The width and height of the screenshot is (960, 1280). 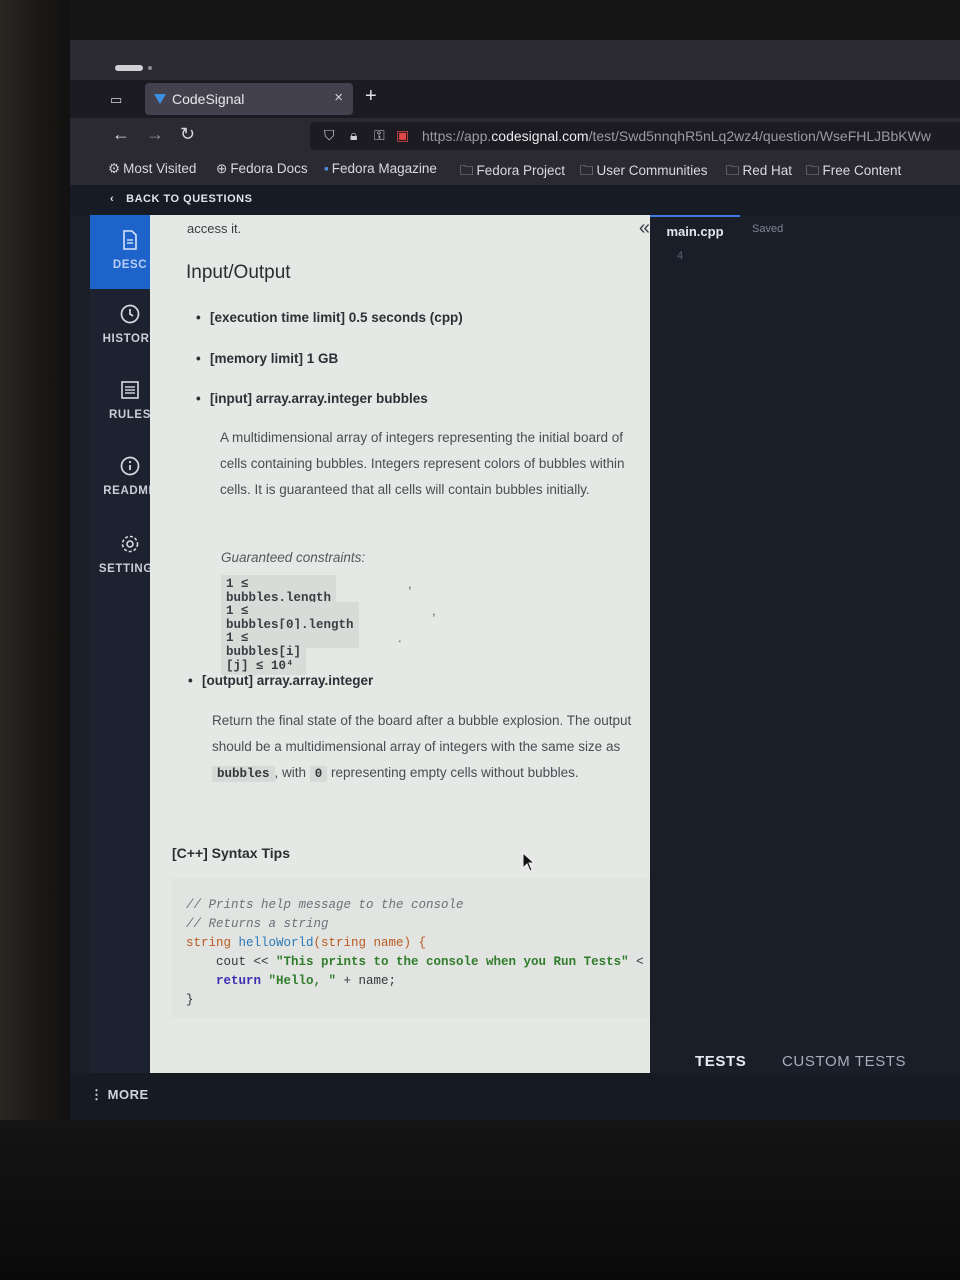 What do you see at coordinates (805, 229) in the screenshot?
I see `editor-tabs: main.cpp Saved` at bounding box center [805, 229].